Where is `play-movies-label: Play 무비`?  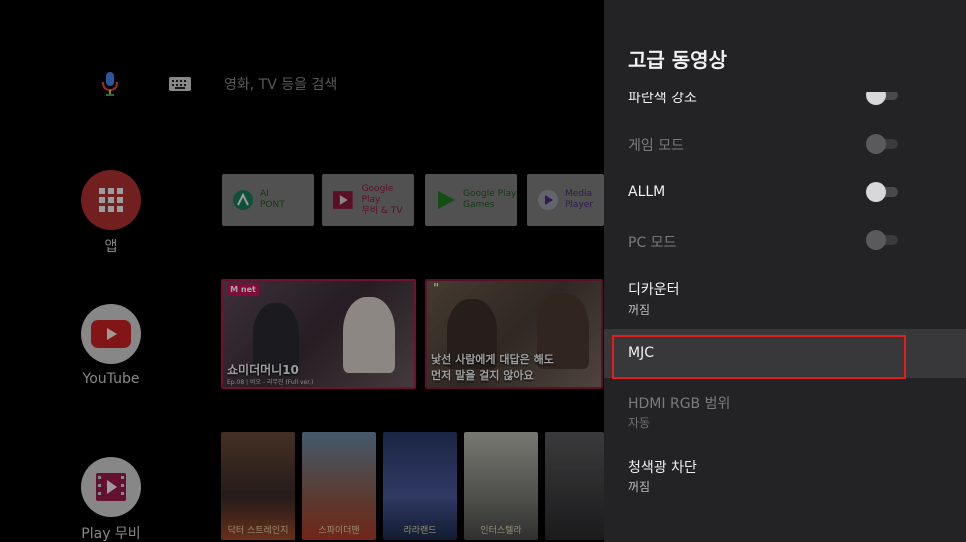
play-movies-label: Play 무비 is located at coordinates (111, 534).